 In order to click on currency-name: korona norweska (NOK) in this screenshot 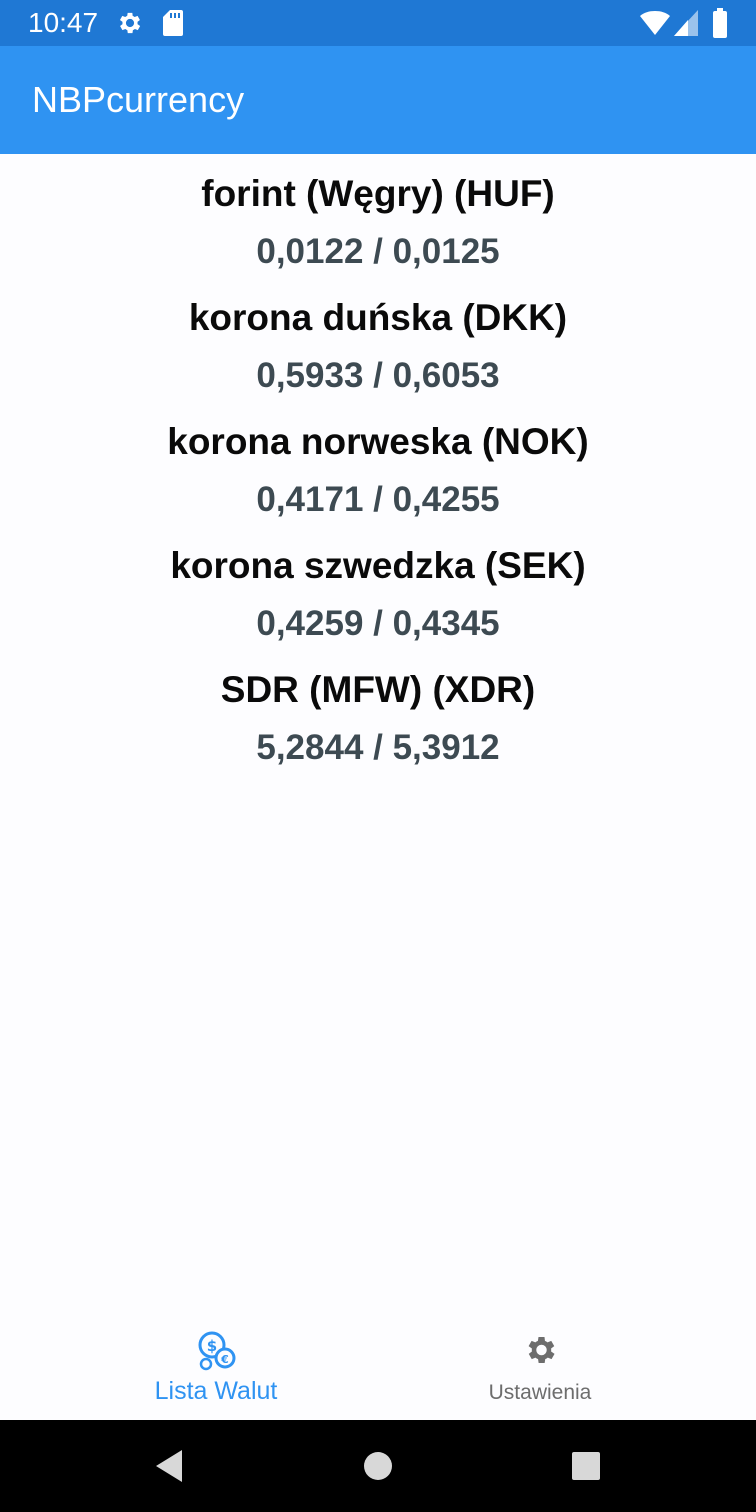, I will do `click(378, 441)`.